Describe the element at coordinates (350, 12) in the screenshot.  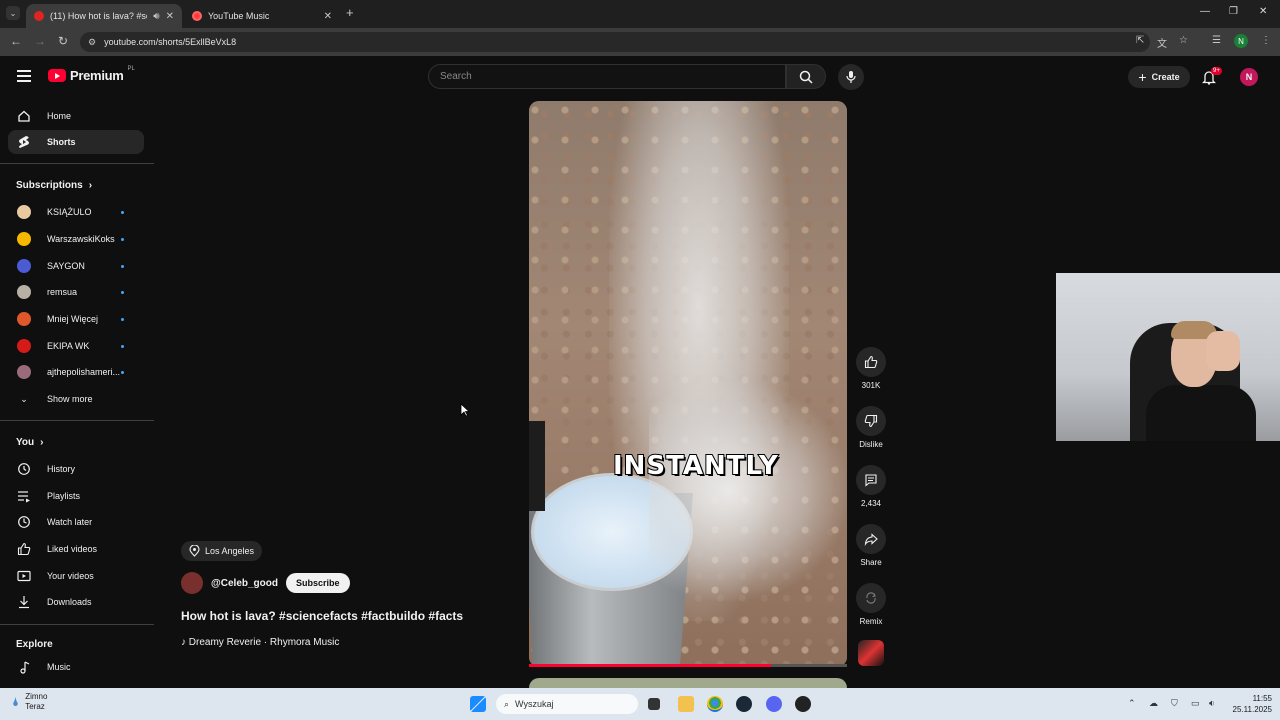
I see `new-tab-button: +` at that location.